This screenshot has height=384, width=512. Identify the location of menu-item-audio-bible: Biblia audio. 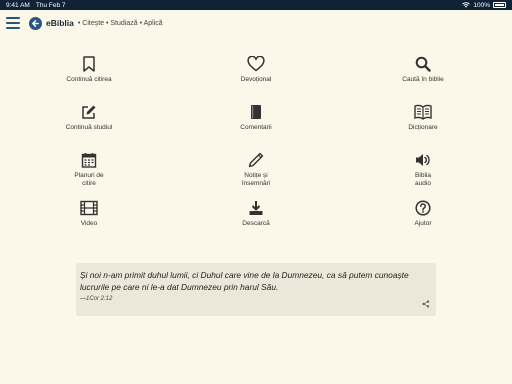
(423, 169).